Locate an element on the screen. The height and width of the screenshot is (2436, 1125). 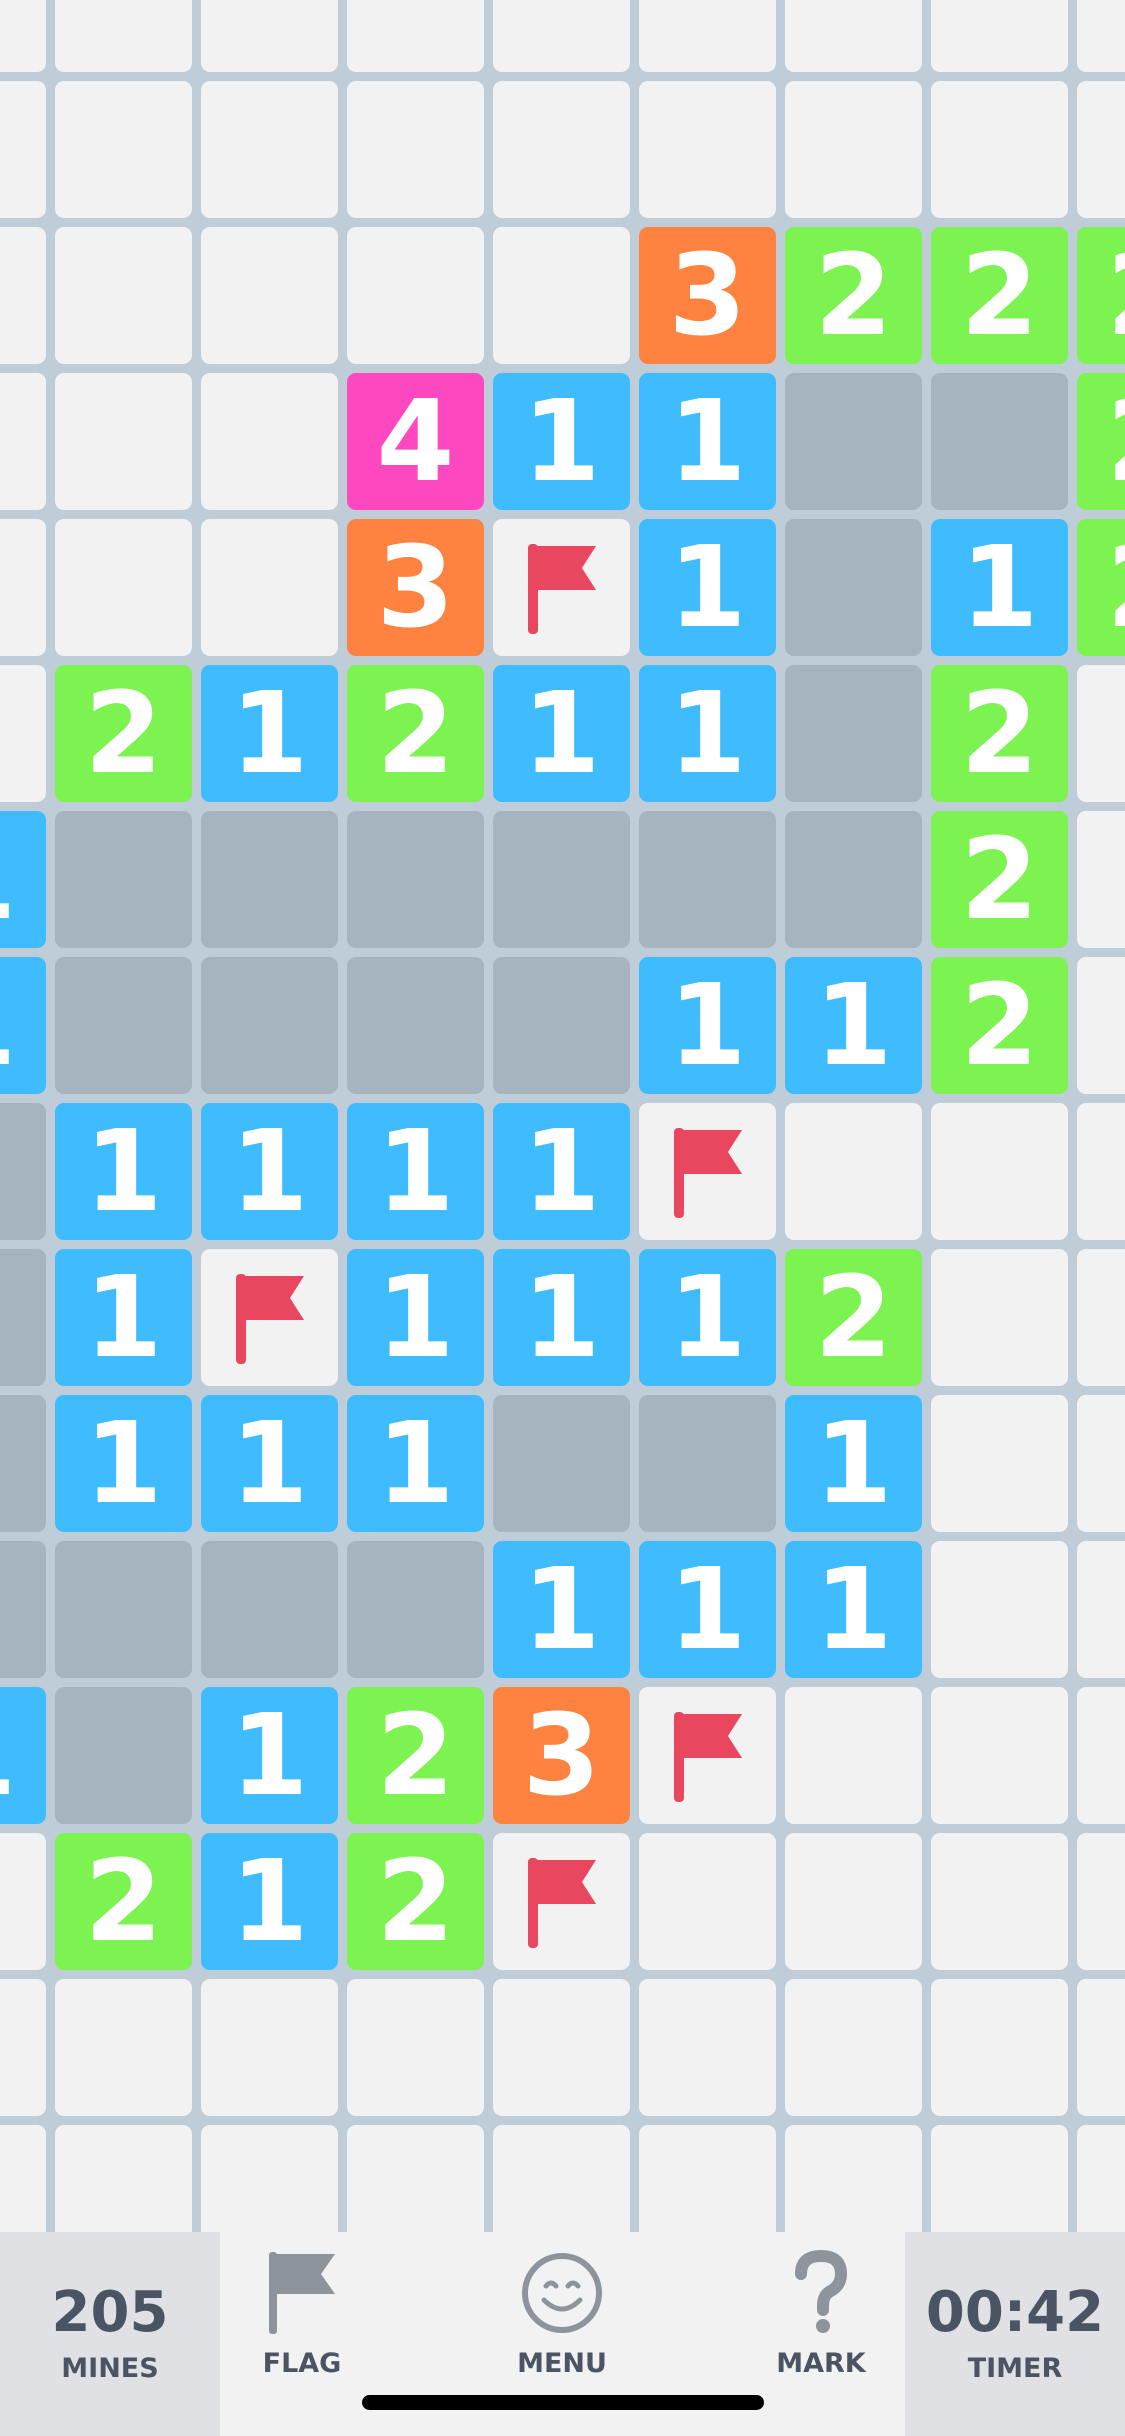
number-cell: 3 is located at coordinates (707, 295).